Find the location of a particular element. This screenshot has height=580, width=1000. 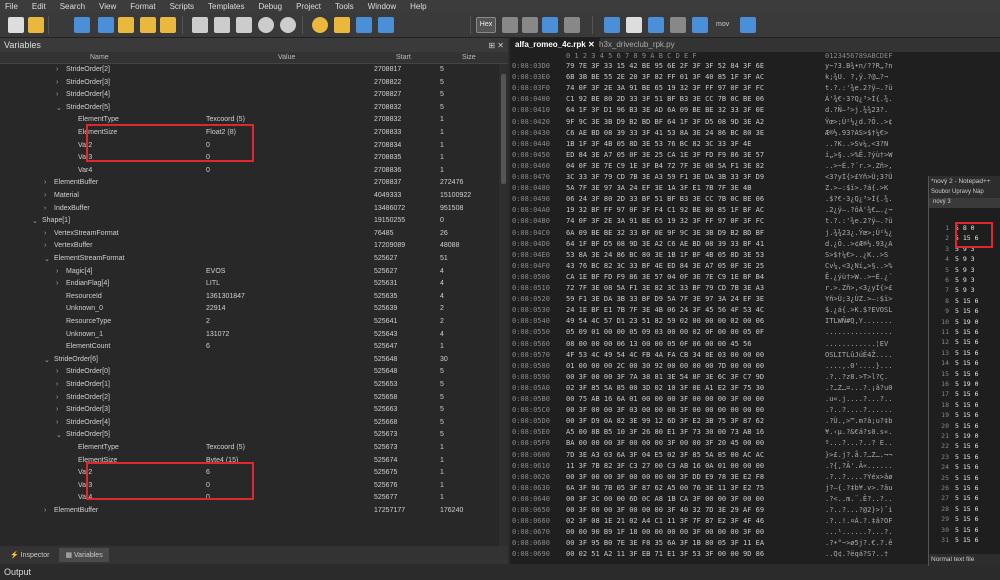

open-file-icon is located at coordinates (36, 25).